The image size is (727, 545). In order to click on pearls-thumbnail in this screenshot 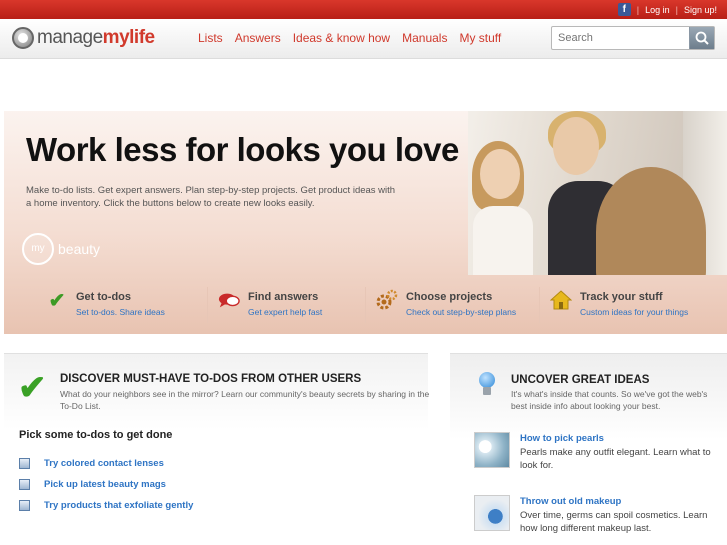, I will do `click(492, 450)`.